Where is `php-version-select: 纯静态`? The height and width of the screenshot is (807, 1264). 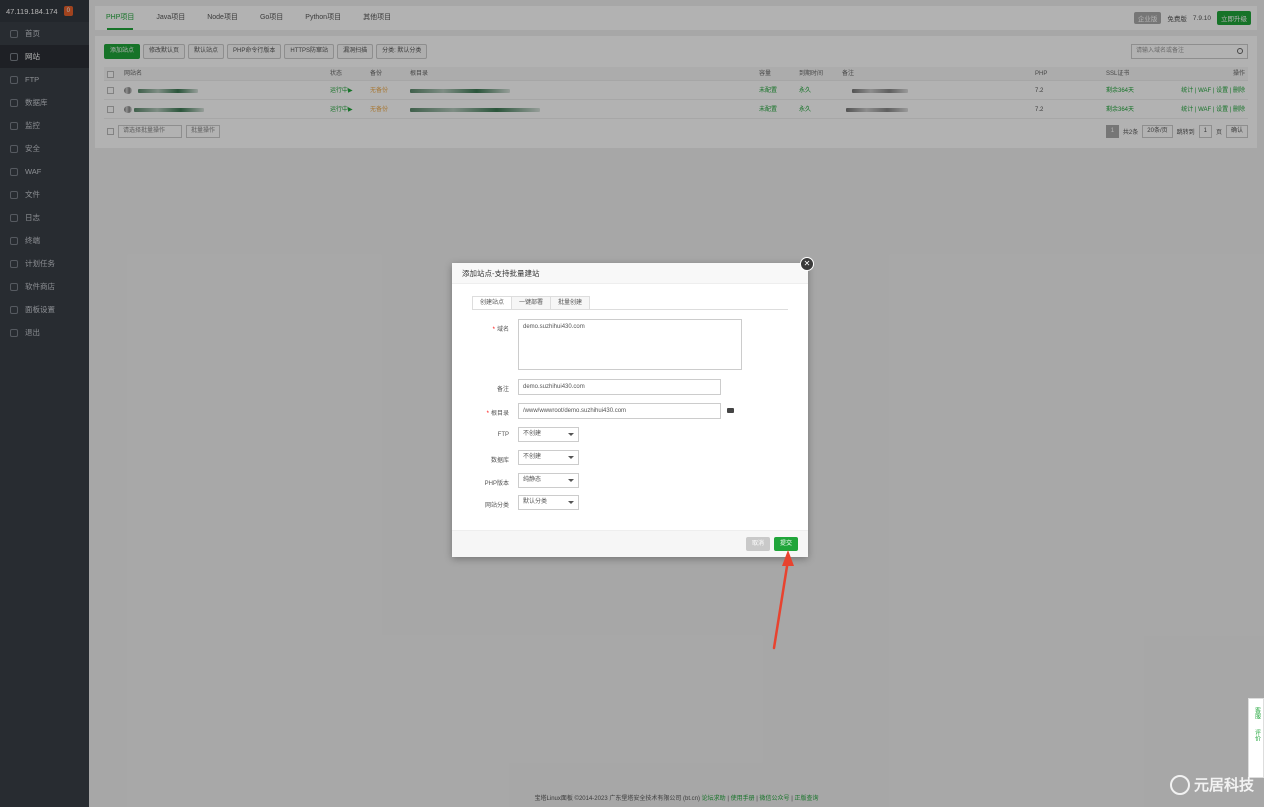
php-version-select: 纯静态 is located at coordinates (548, 480).